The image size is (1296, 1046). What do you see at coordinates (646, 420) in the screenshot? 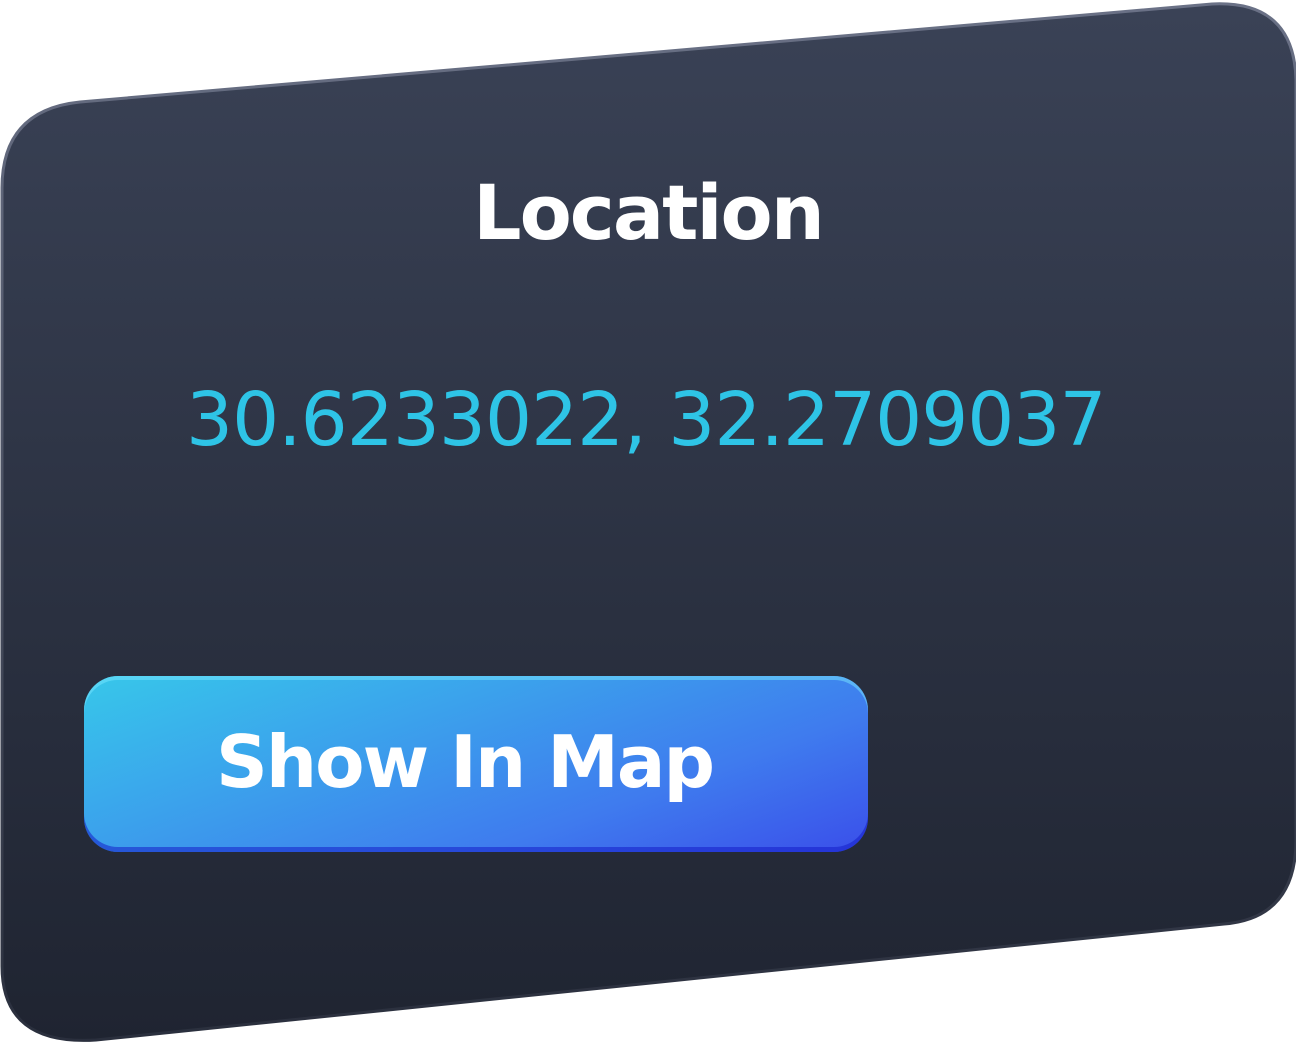
I see `coordinates-value: 30.6233022, 32.2709037` at bounding box center [646, 420].